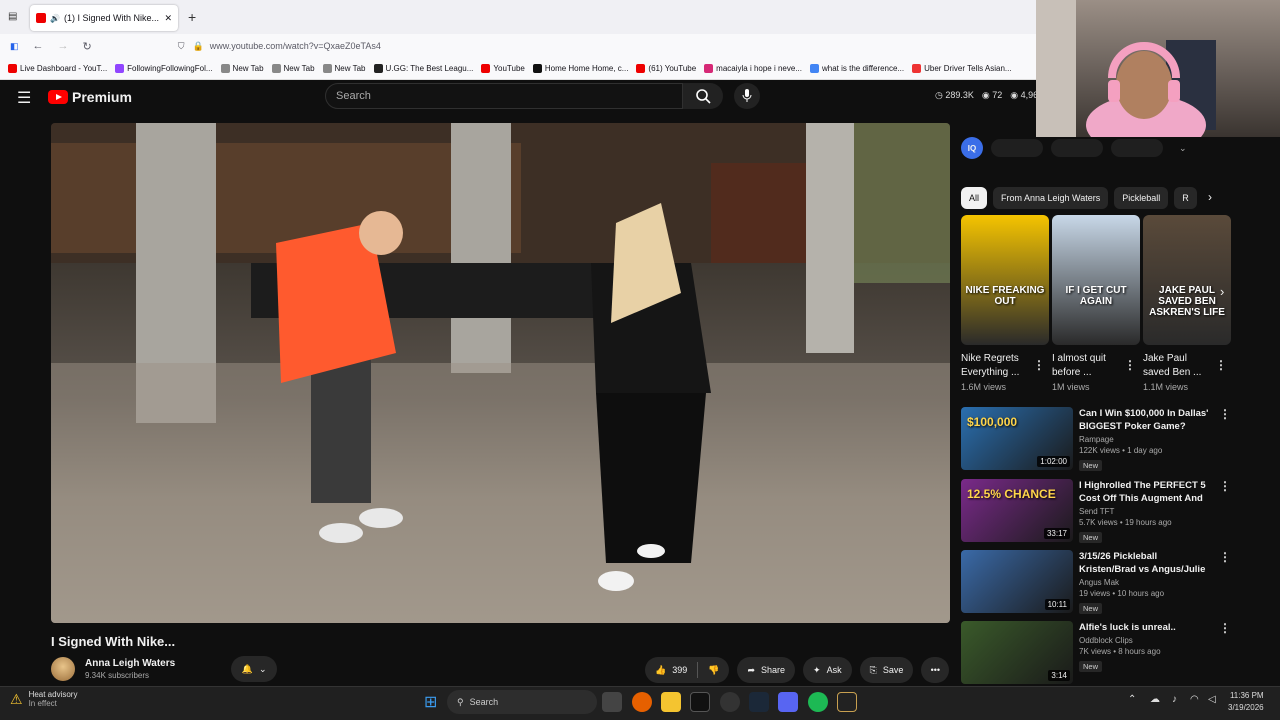 The height and width of the screenshot is (720, 1280). I want to click on channel-avatar, so click(63, 669).